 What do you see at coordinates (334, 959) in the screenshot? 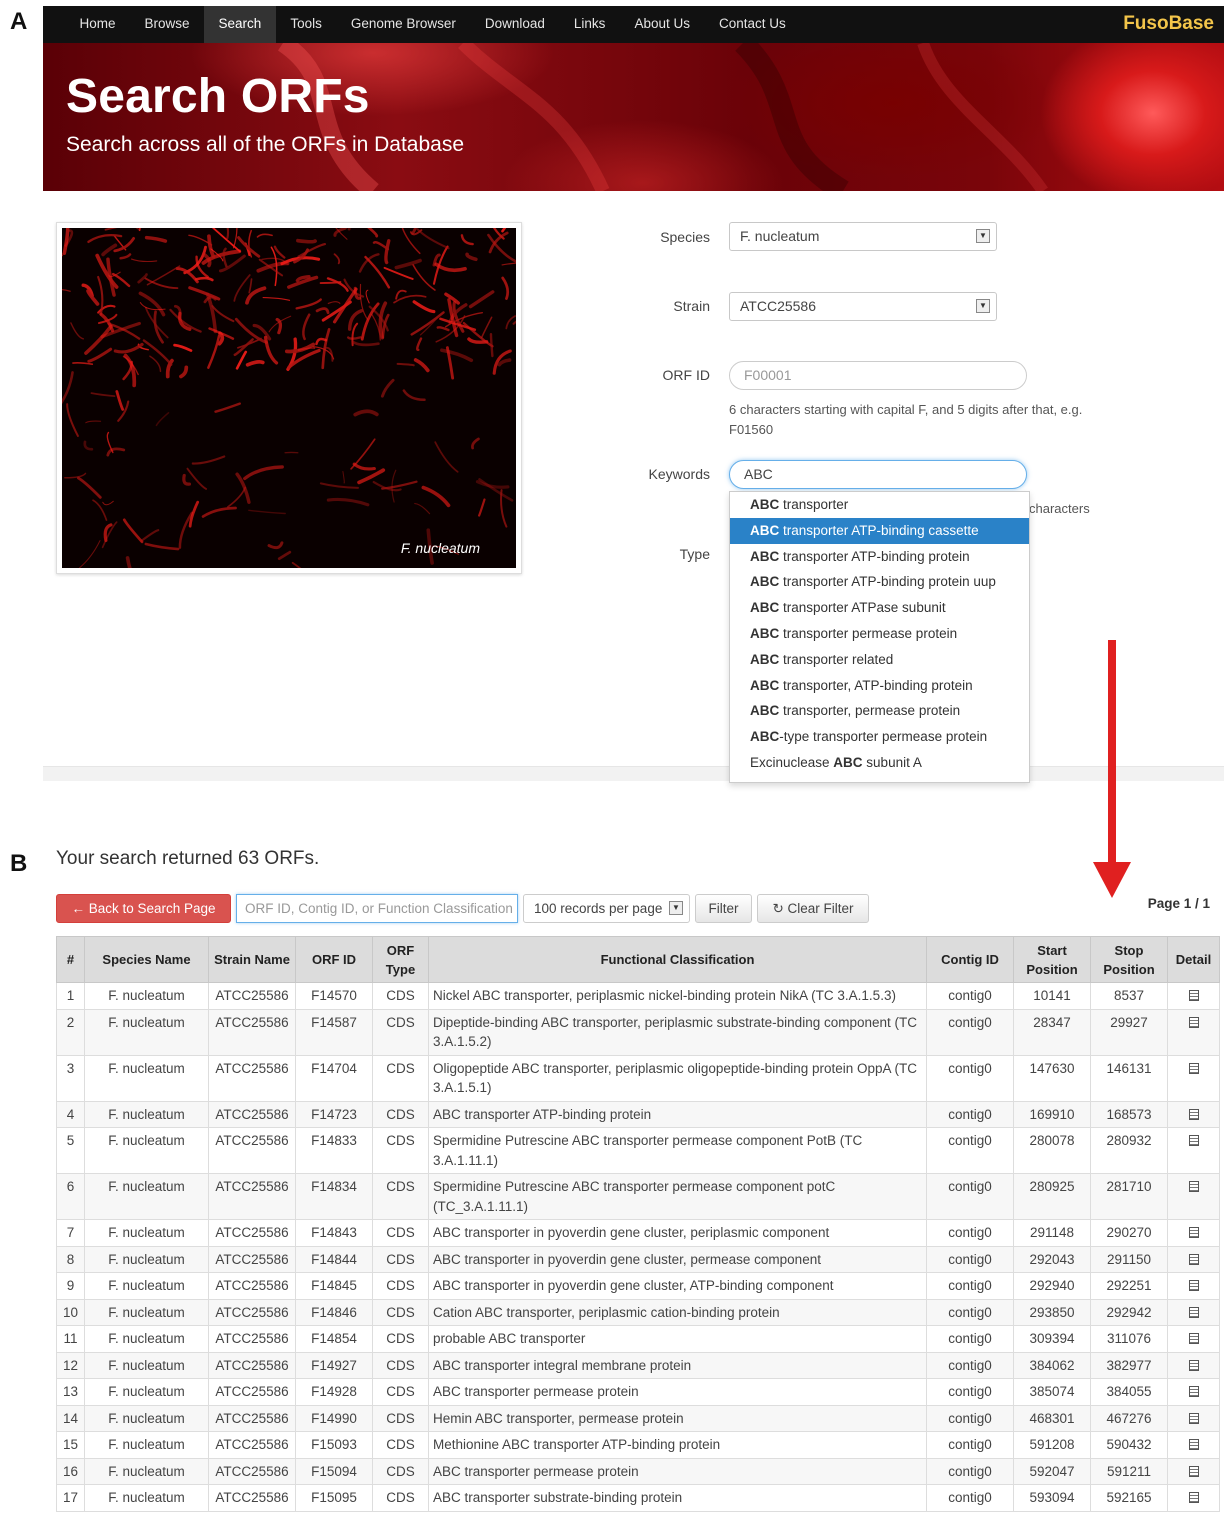
I see `column-header: ORF ID` at bounding box center [334, 959].